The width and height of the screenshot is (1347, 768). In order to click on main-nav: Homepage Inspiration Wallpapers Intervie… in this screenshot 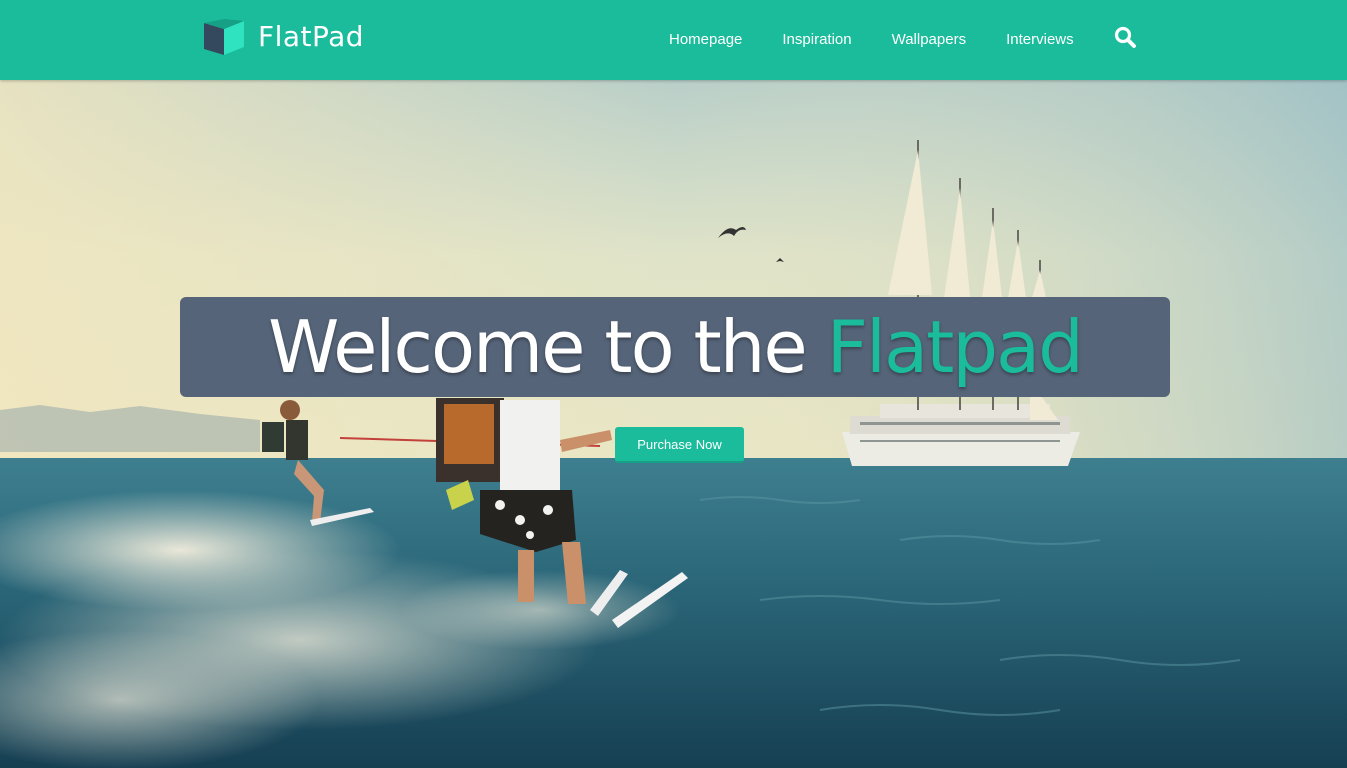, I will do `click(891, 40)`.